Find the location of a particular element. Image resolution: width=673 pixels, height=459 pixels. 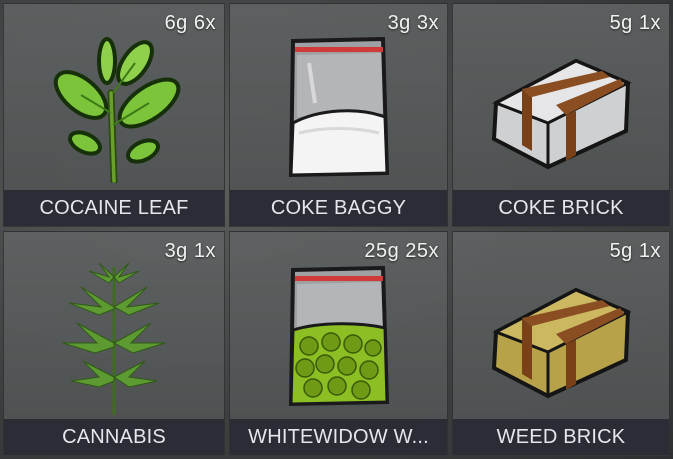

weed-brick-icon is located at coordinates (561, 336).